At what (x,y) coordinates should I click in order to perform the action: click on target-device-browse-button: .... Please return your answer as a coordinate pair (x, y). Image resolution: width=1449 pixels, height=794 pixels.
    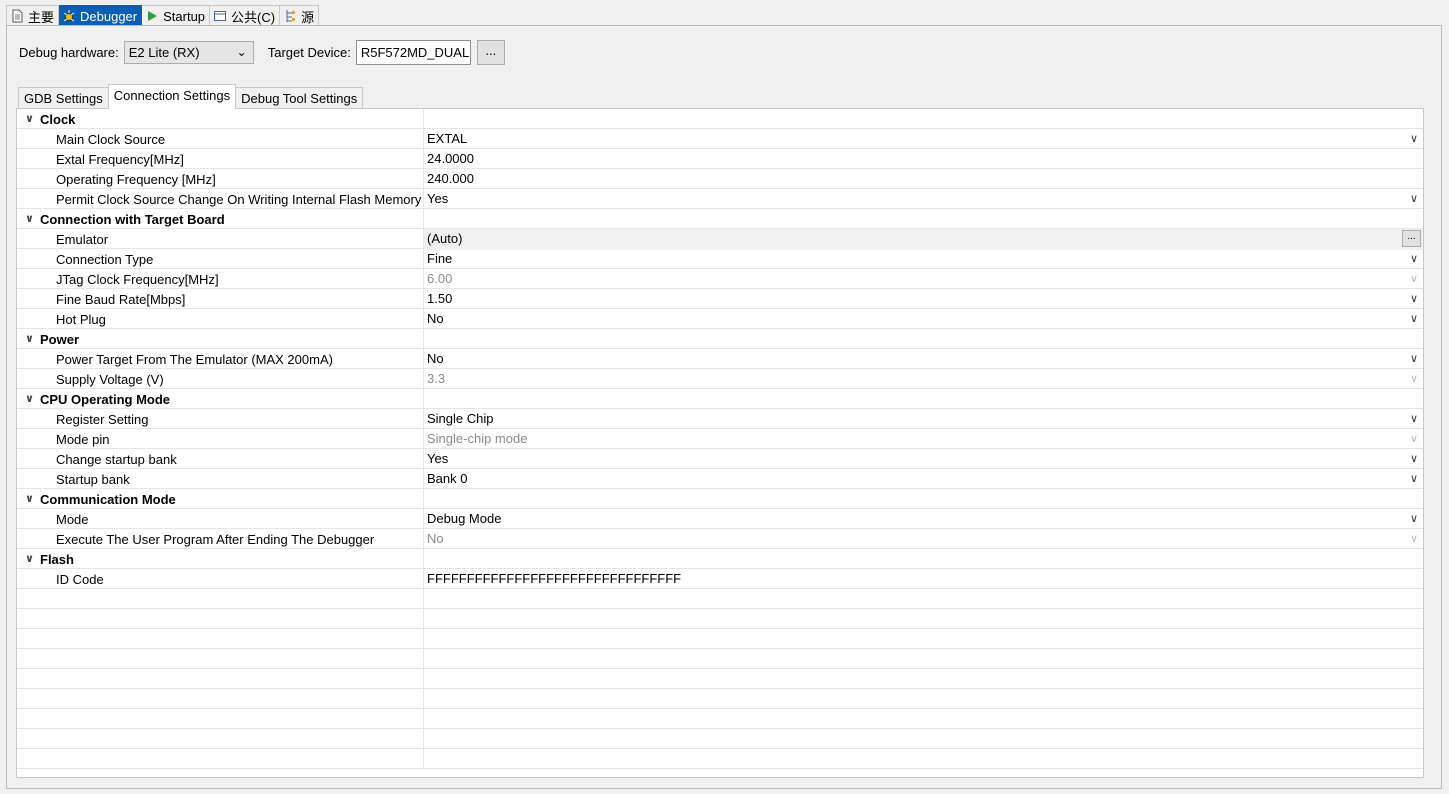
    Looking at the image, I should click on (490, 52).